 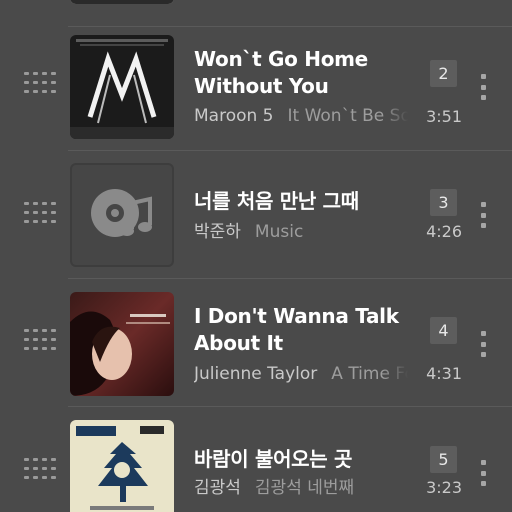 What do you see at coordinates (276, 201) in the screenshot?
I see `track-title: 너를 처음 만난 그때` at bounding box center [276, 201].